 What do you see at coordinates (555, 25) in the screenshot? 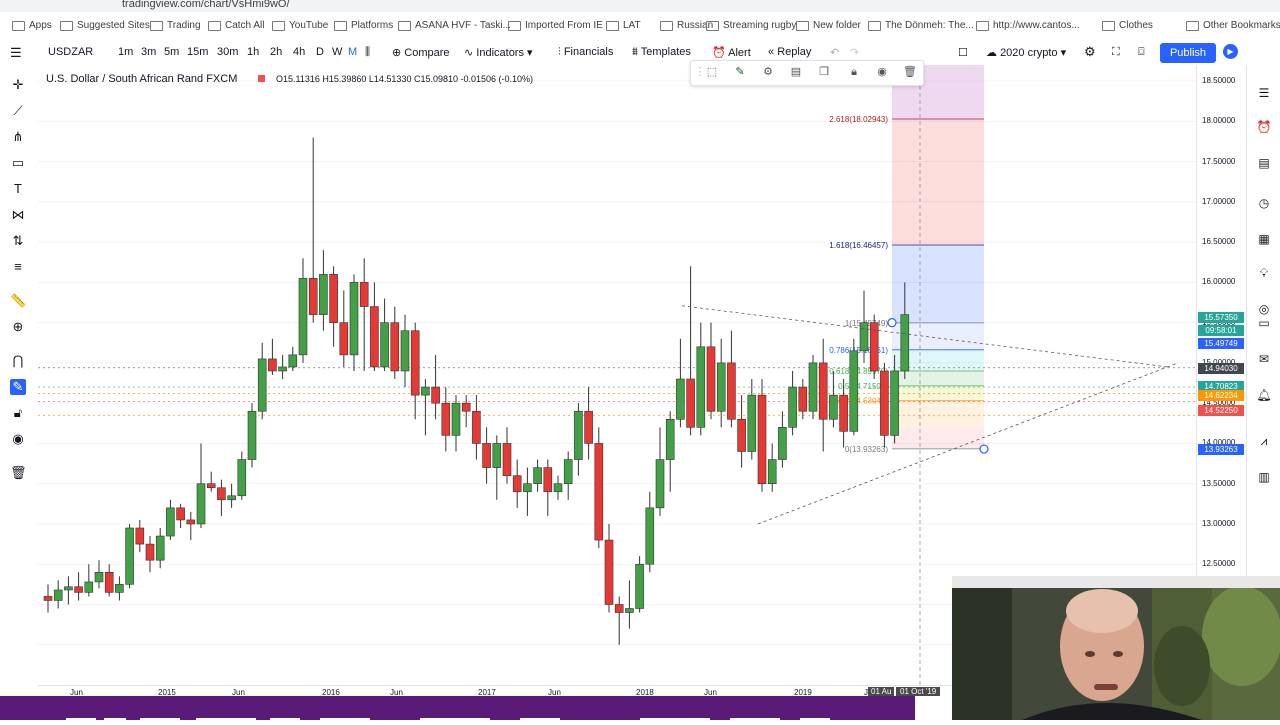
I see `bookmark-item: Imported From IE` at bounding box center [555, 25].